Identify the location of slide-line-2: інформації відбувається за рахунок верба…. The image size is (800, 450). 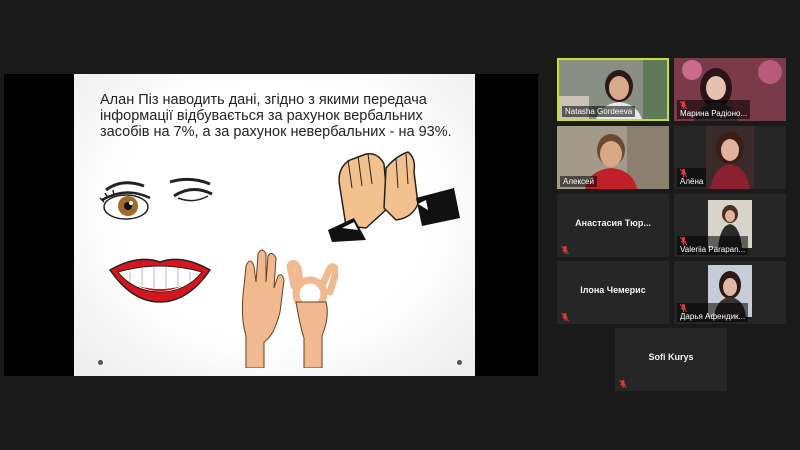
(261, 116).